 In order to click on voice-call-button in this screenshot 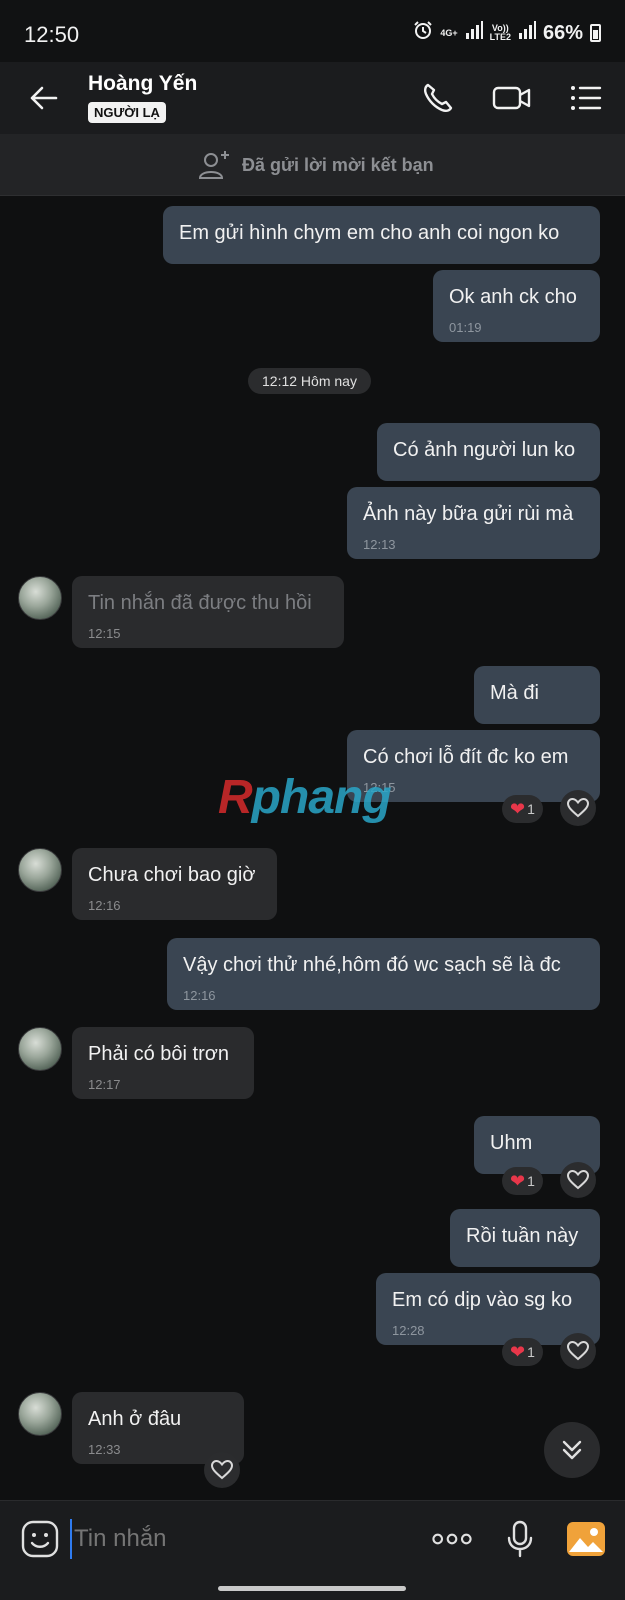, I will do `click(438, 98)`.